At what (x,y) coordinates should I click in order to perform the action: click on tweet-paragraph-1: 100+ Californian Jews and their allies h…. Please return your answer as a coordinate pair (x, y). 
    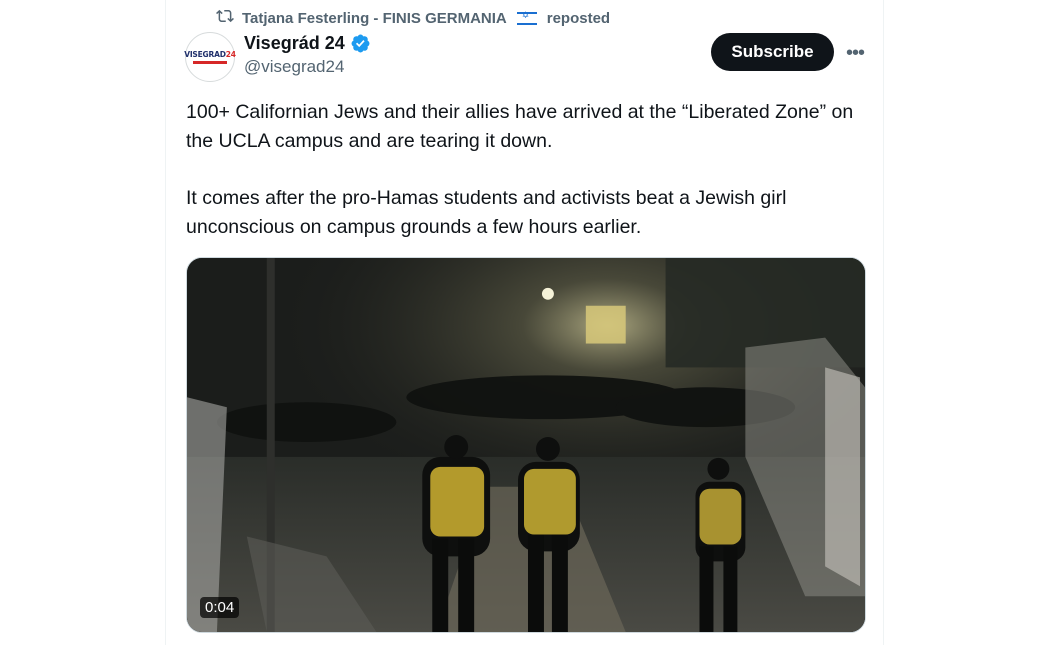
    Looking at the image, I should click on (520, 126).